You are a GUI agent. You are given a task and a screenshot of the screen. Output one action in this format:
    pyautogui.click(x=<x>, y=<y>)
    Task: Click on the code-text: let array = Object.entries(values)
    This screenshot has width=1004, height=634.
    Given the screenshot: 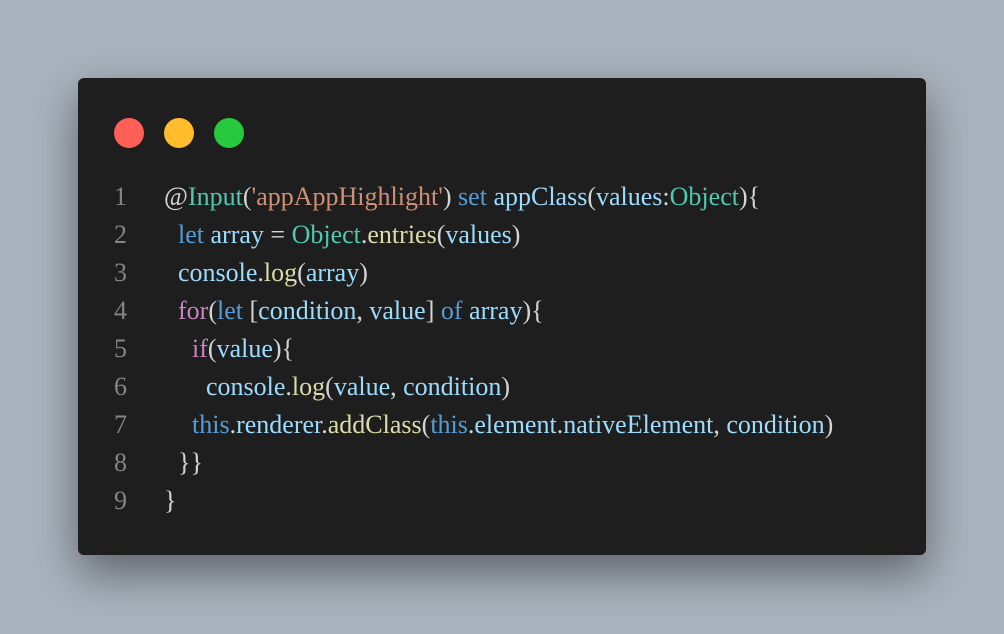 What is the action you would take?
    pyautogui.click(x=342, y=235)
    